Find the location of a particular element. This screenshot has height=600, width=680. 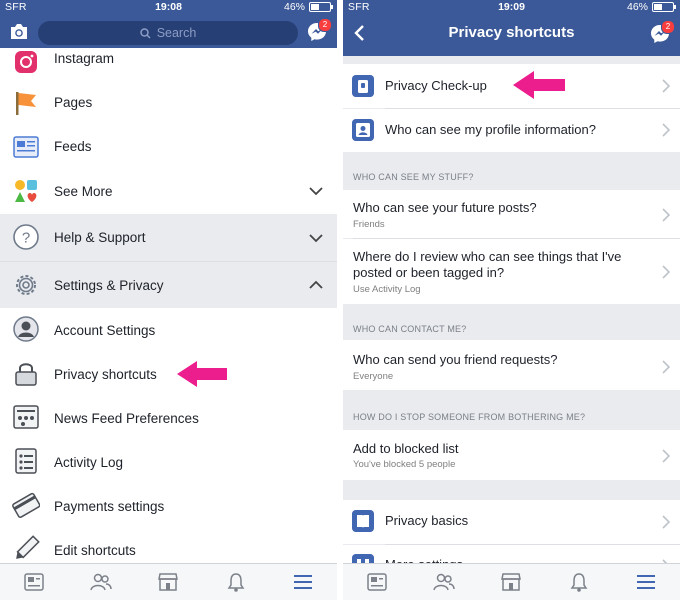

submenu-news-feed-preferences: News Feed Preferences is located at coordinates (168, 418).